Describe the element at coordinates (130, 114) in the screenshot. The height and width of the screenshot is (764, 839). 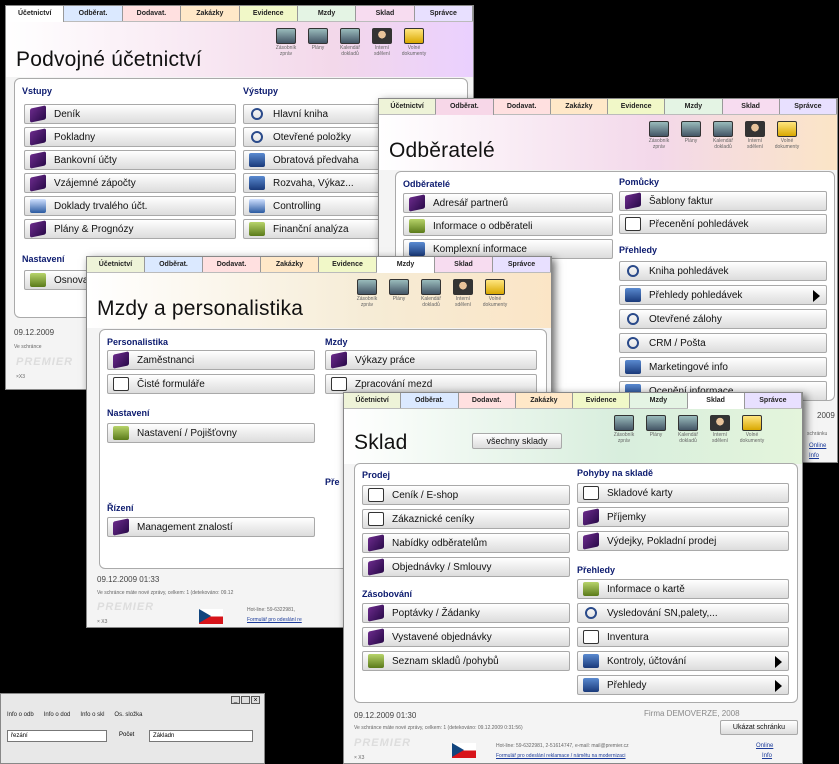
I see `menu-denik: Deník` at that location.